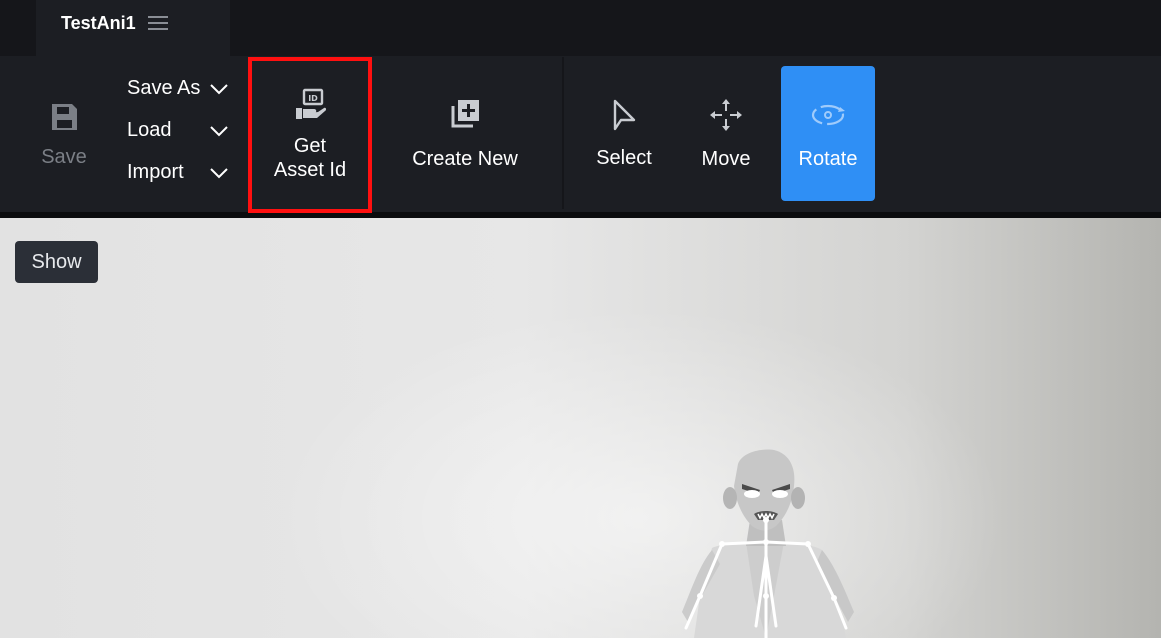 The width and height of the screenshot is (1161, 638). Describe the element at coordinates (56, 262) in the screenshot. I see `show-button: Show` at that location.